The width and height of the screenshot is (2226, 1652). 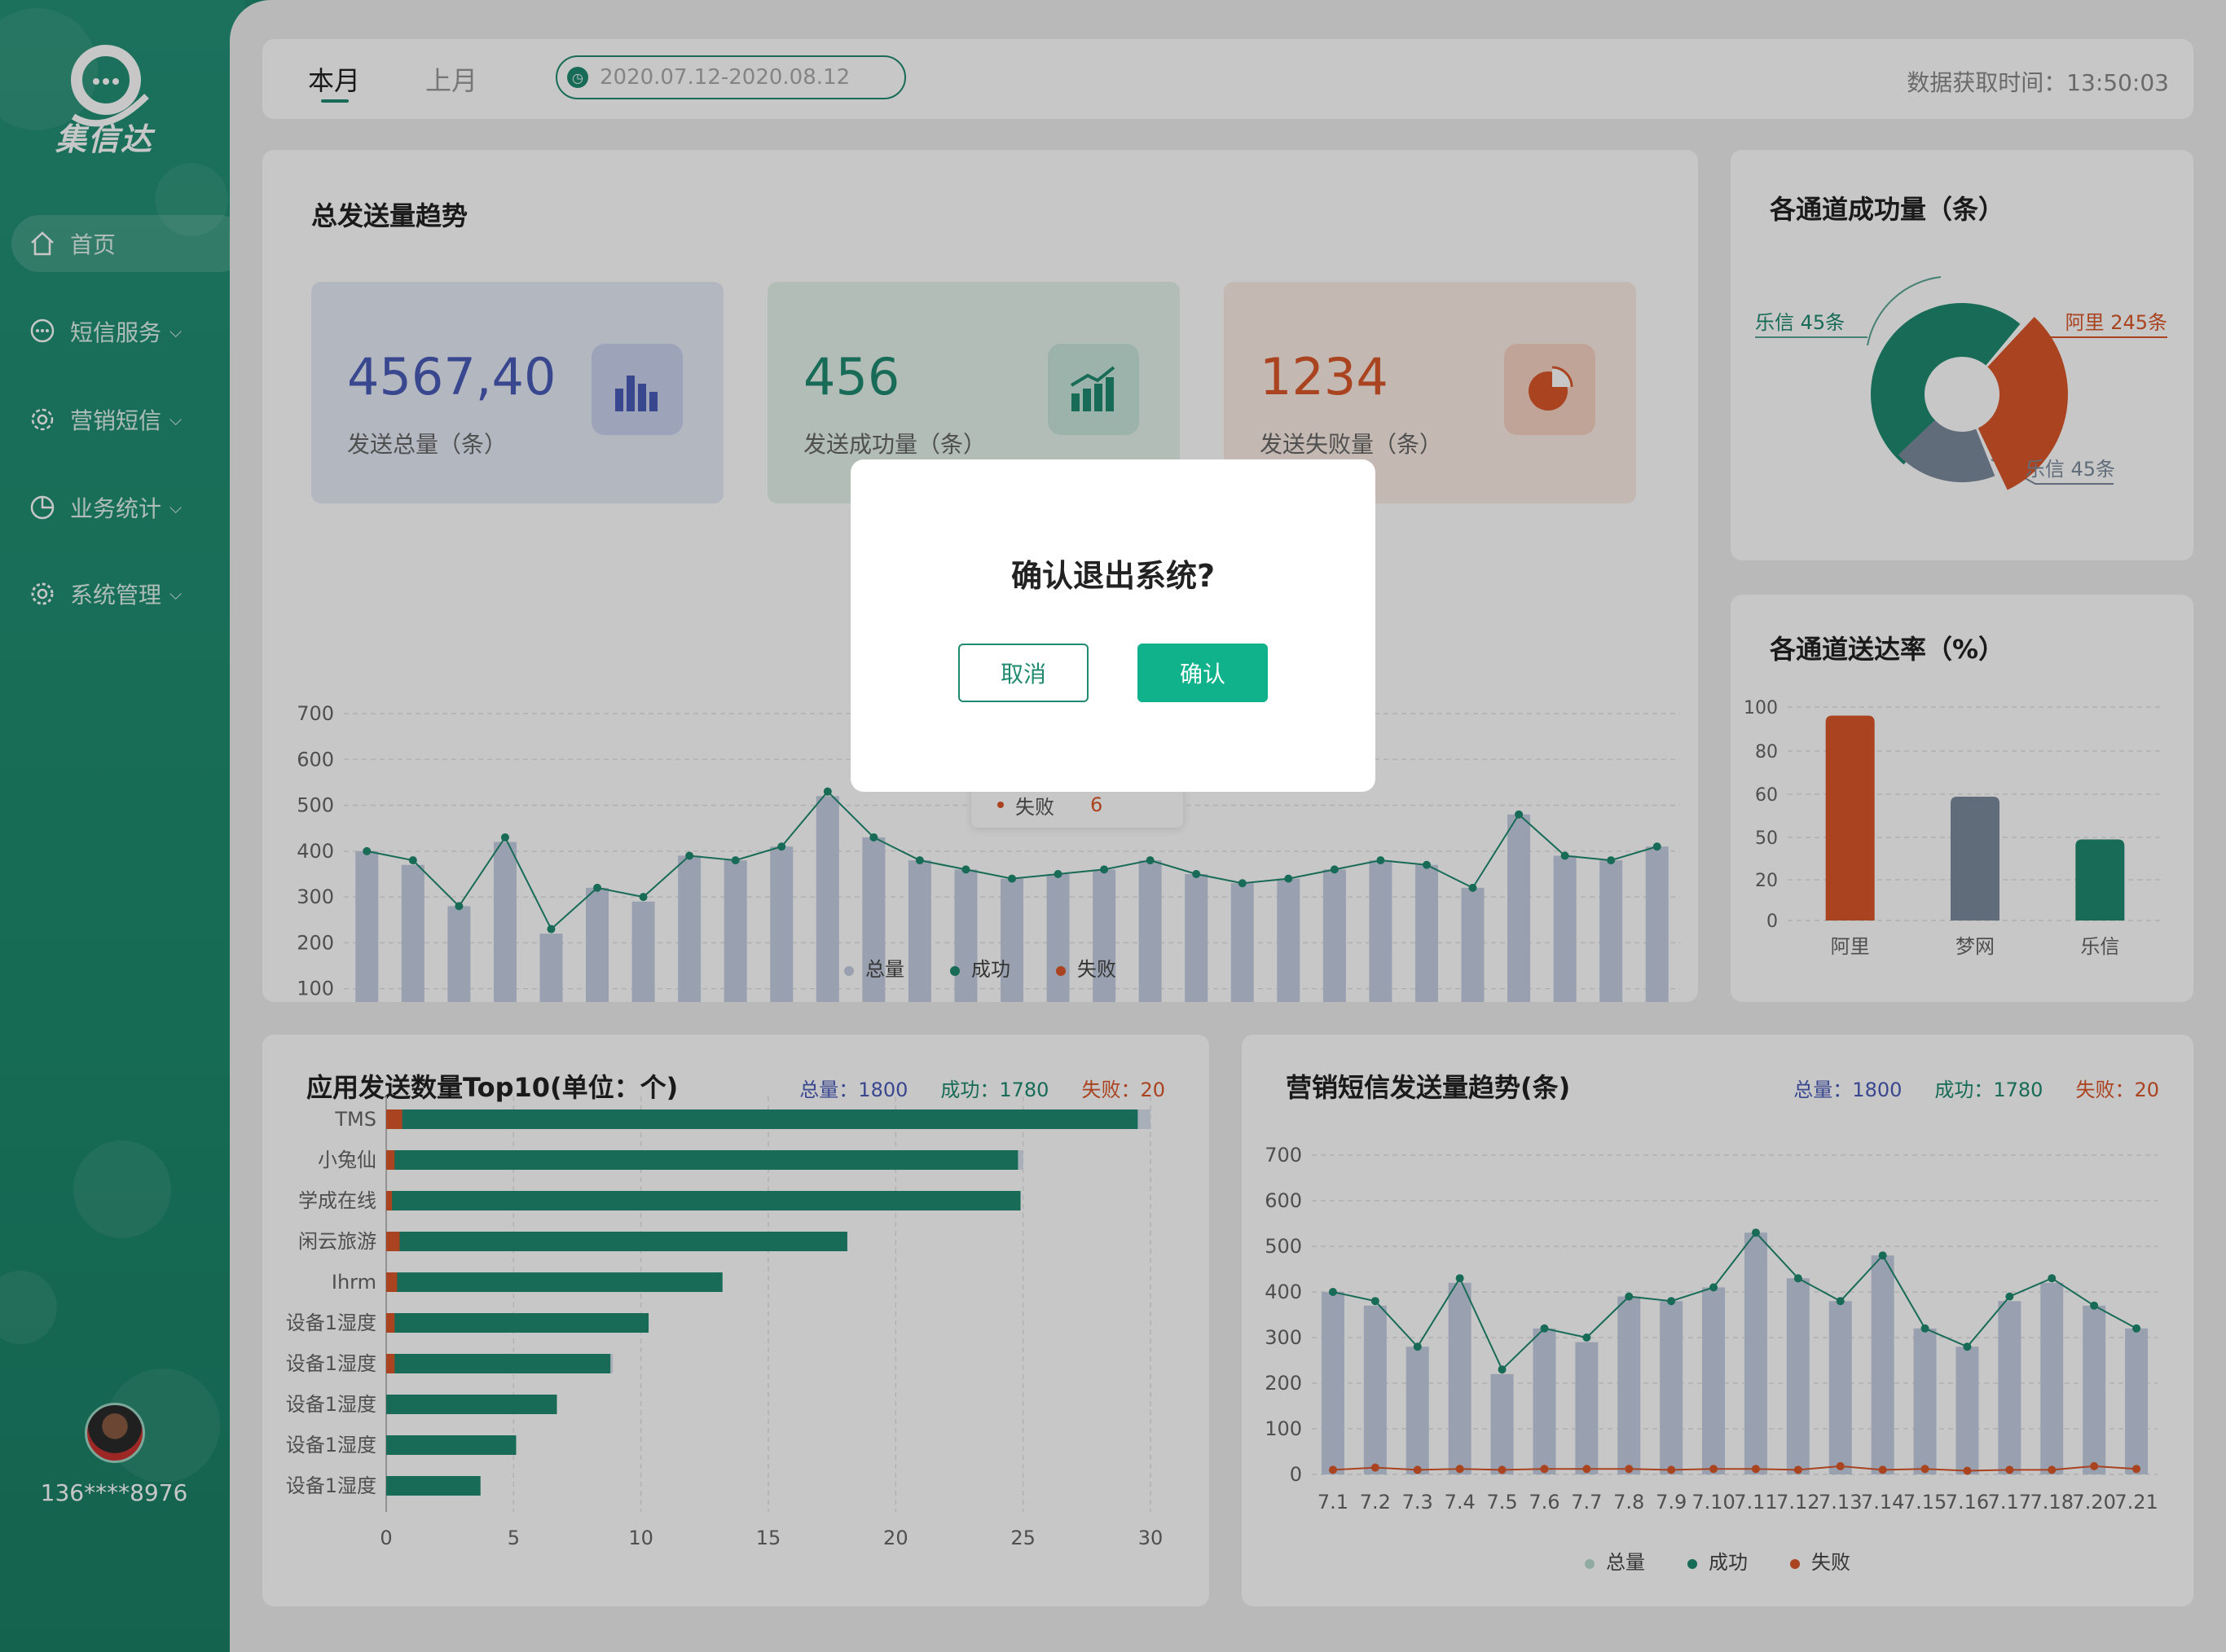 What do you see at coordinates (1024, 673) in the screenshot?
I see `cancel-button: 取消` at bounding box center [1024, 673].